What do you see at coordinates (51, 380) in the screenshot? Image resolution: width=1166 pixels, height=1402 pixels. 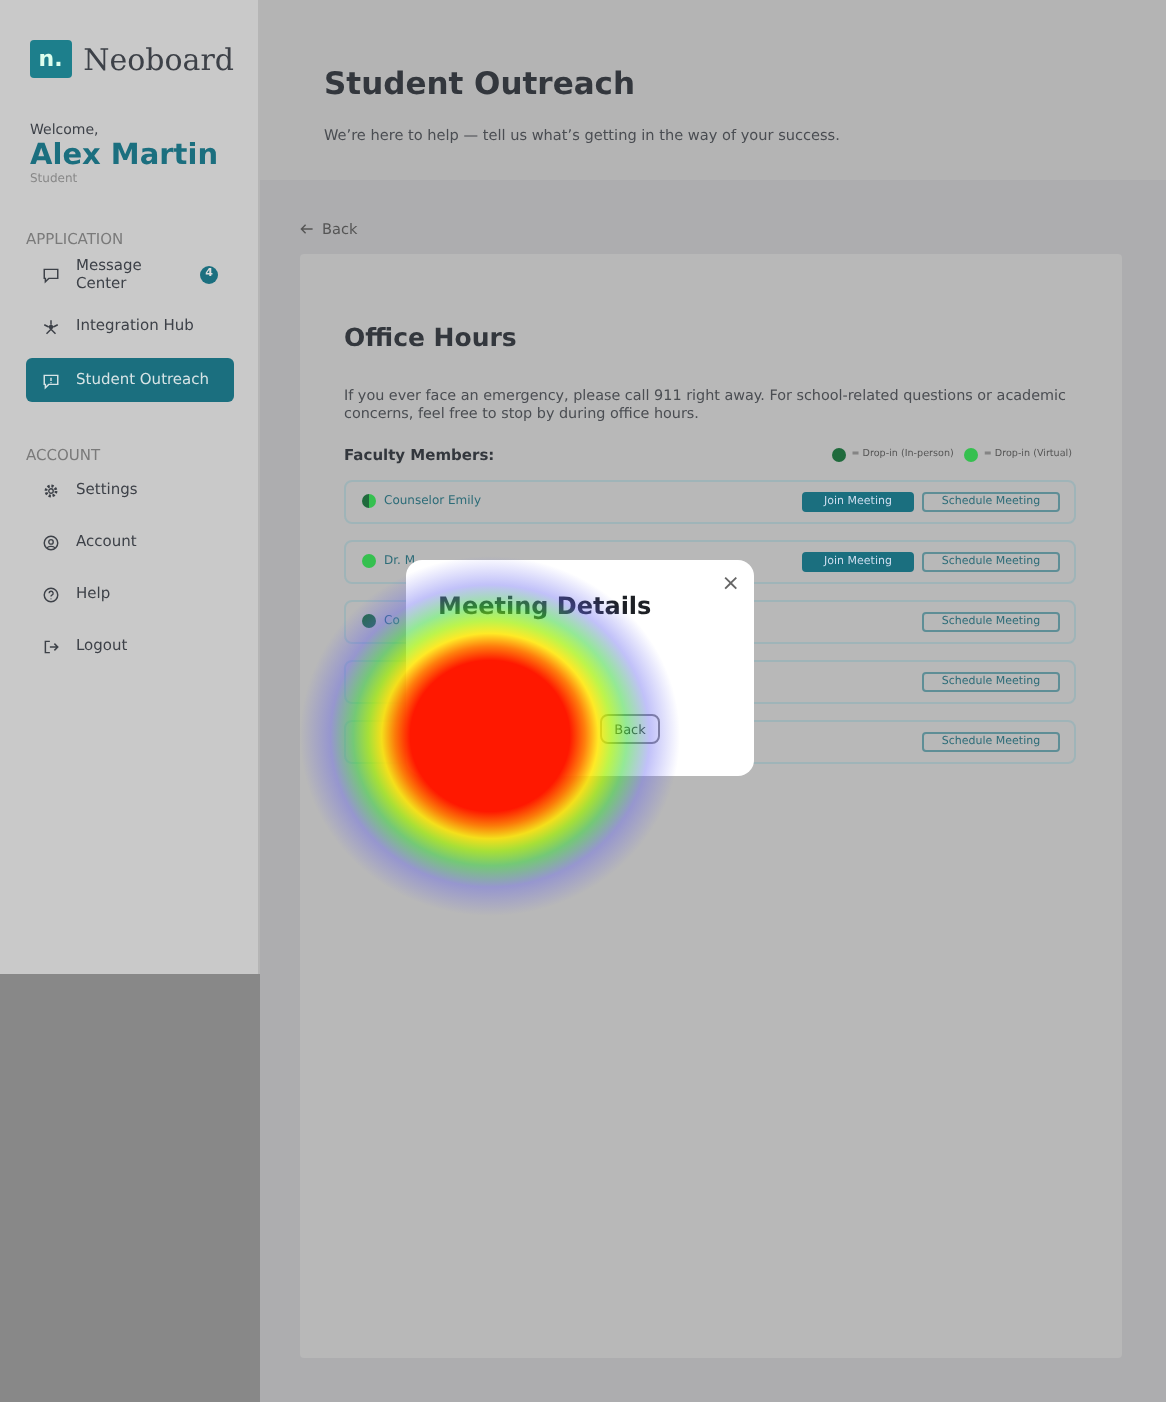 I see `chat-alert-icon` at bounding box center [51, 380].